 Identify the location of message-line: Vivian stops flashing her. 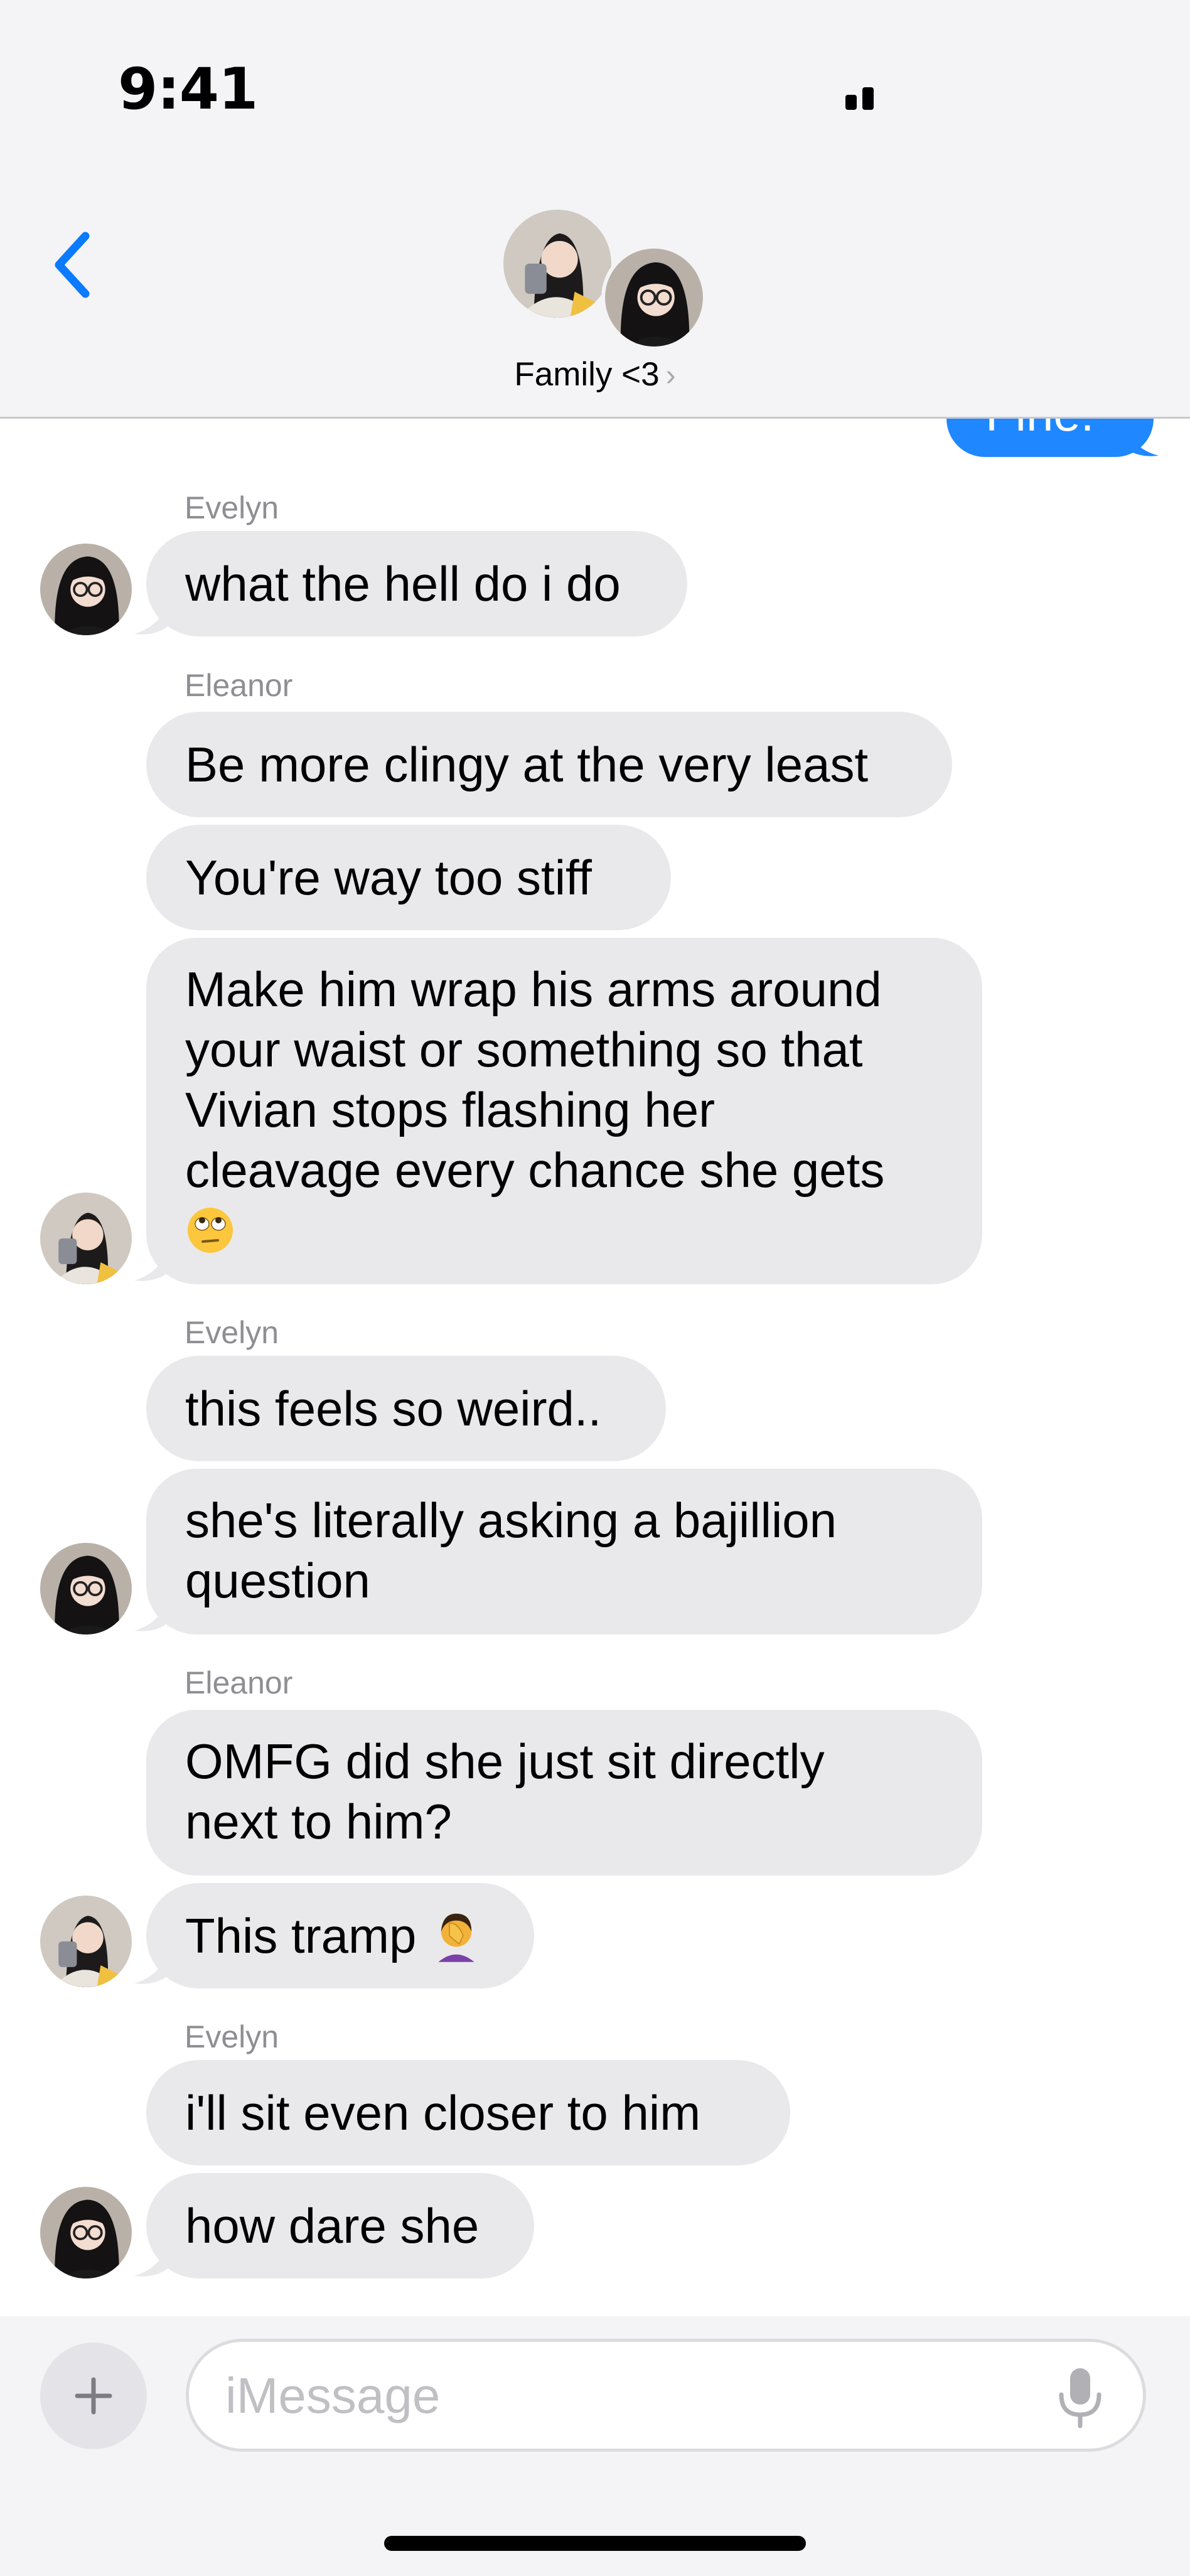
(450, 1109).